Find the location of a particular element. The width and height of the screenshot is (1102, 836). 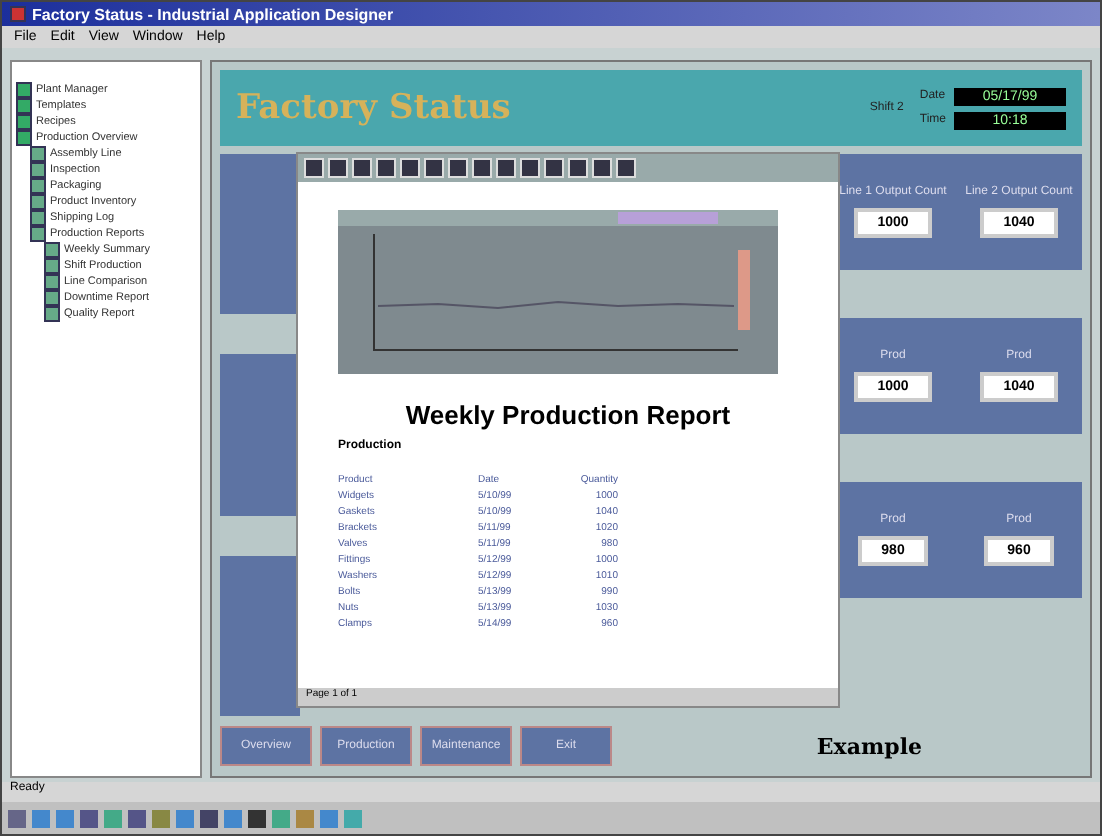

report-title: Weekly Production Report is located at coordinates (568, 415).